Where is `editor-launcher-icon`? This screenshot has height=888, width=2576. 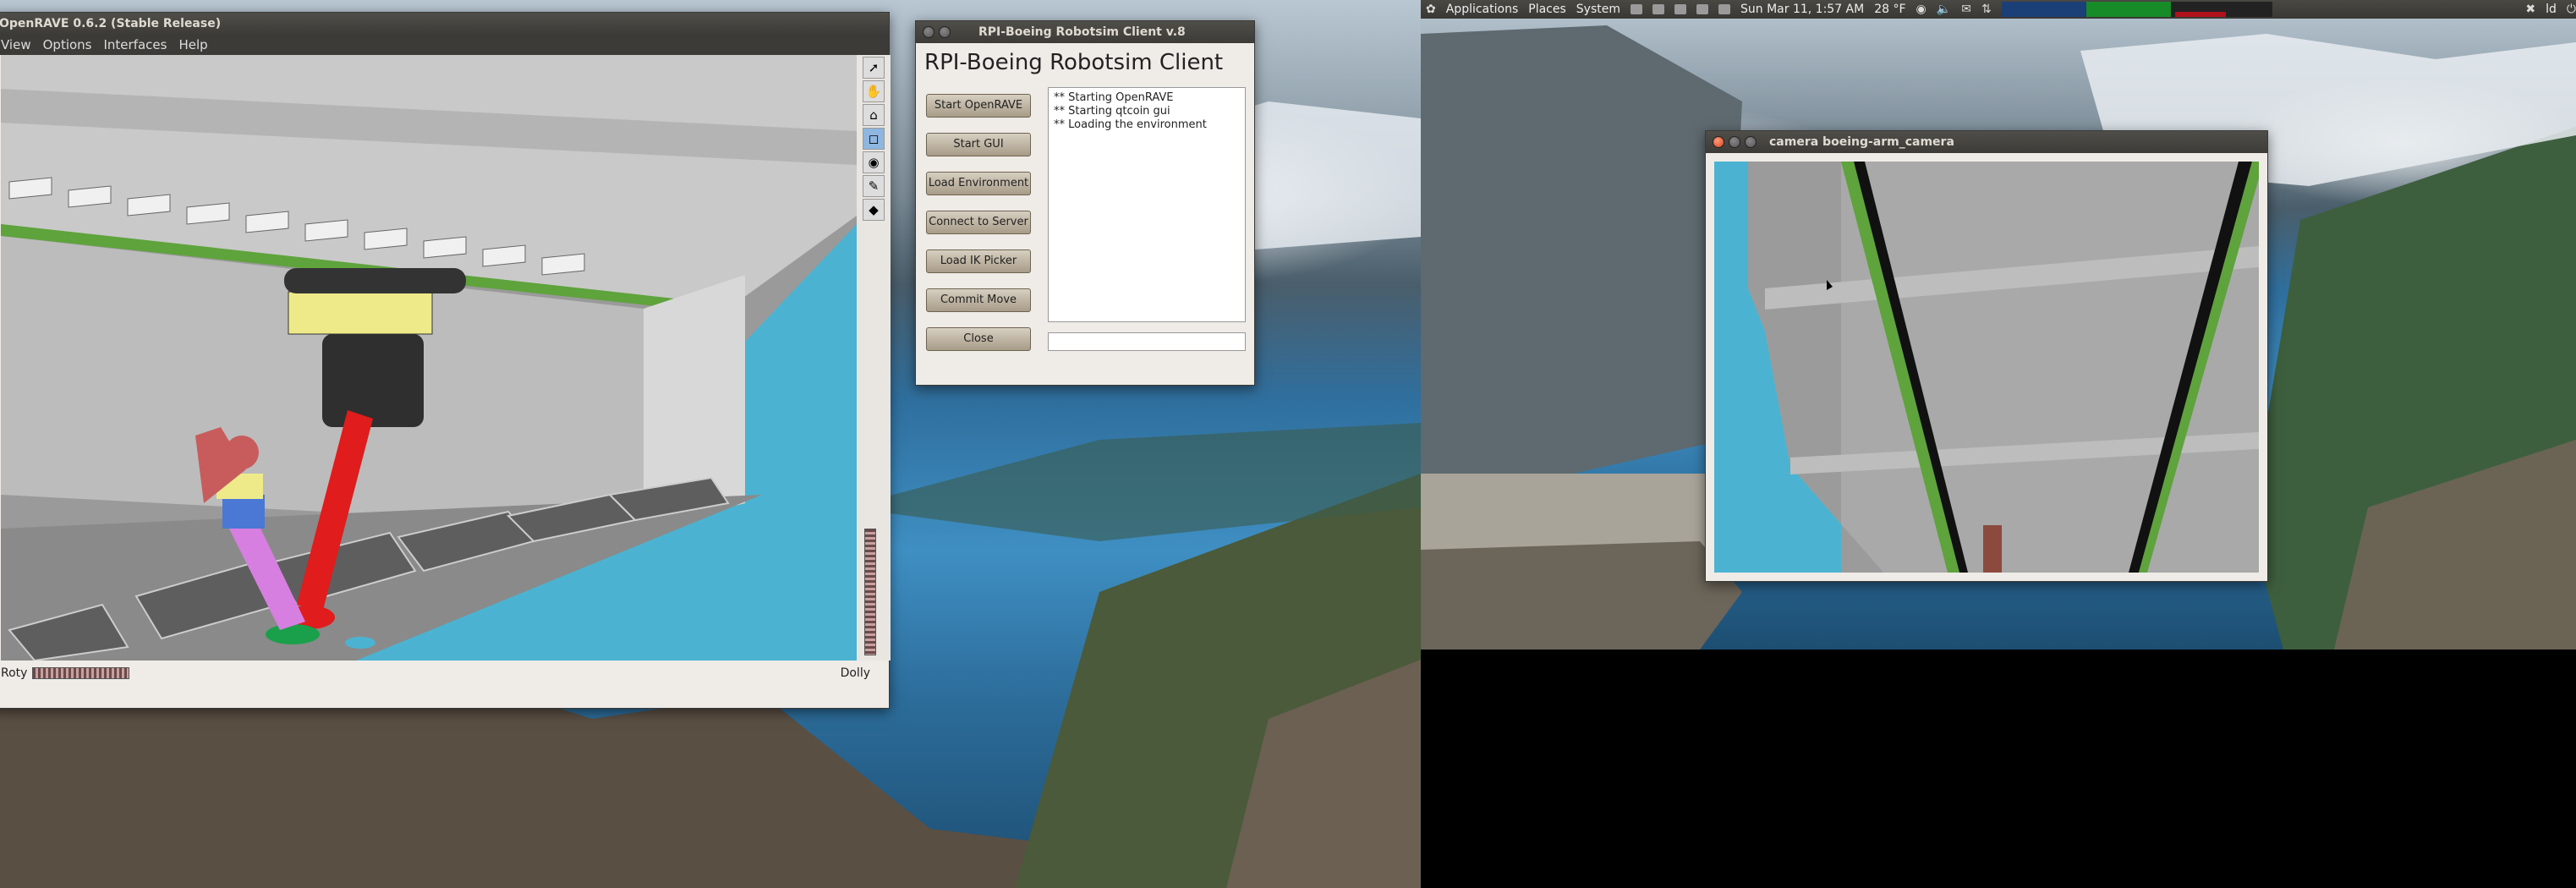
editor-launcher-icon is located at coordinates (1702, 9).